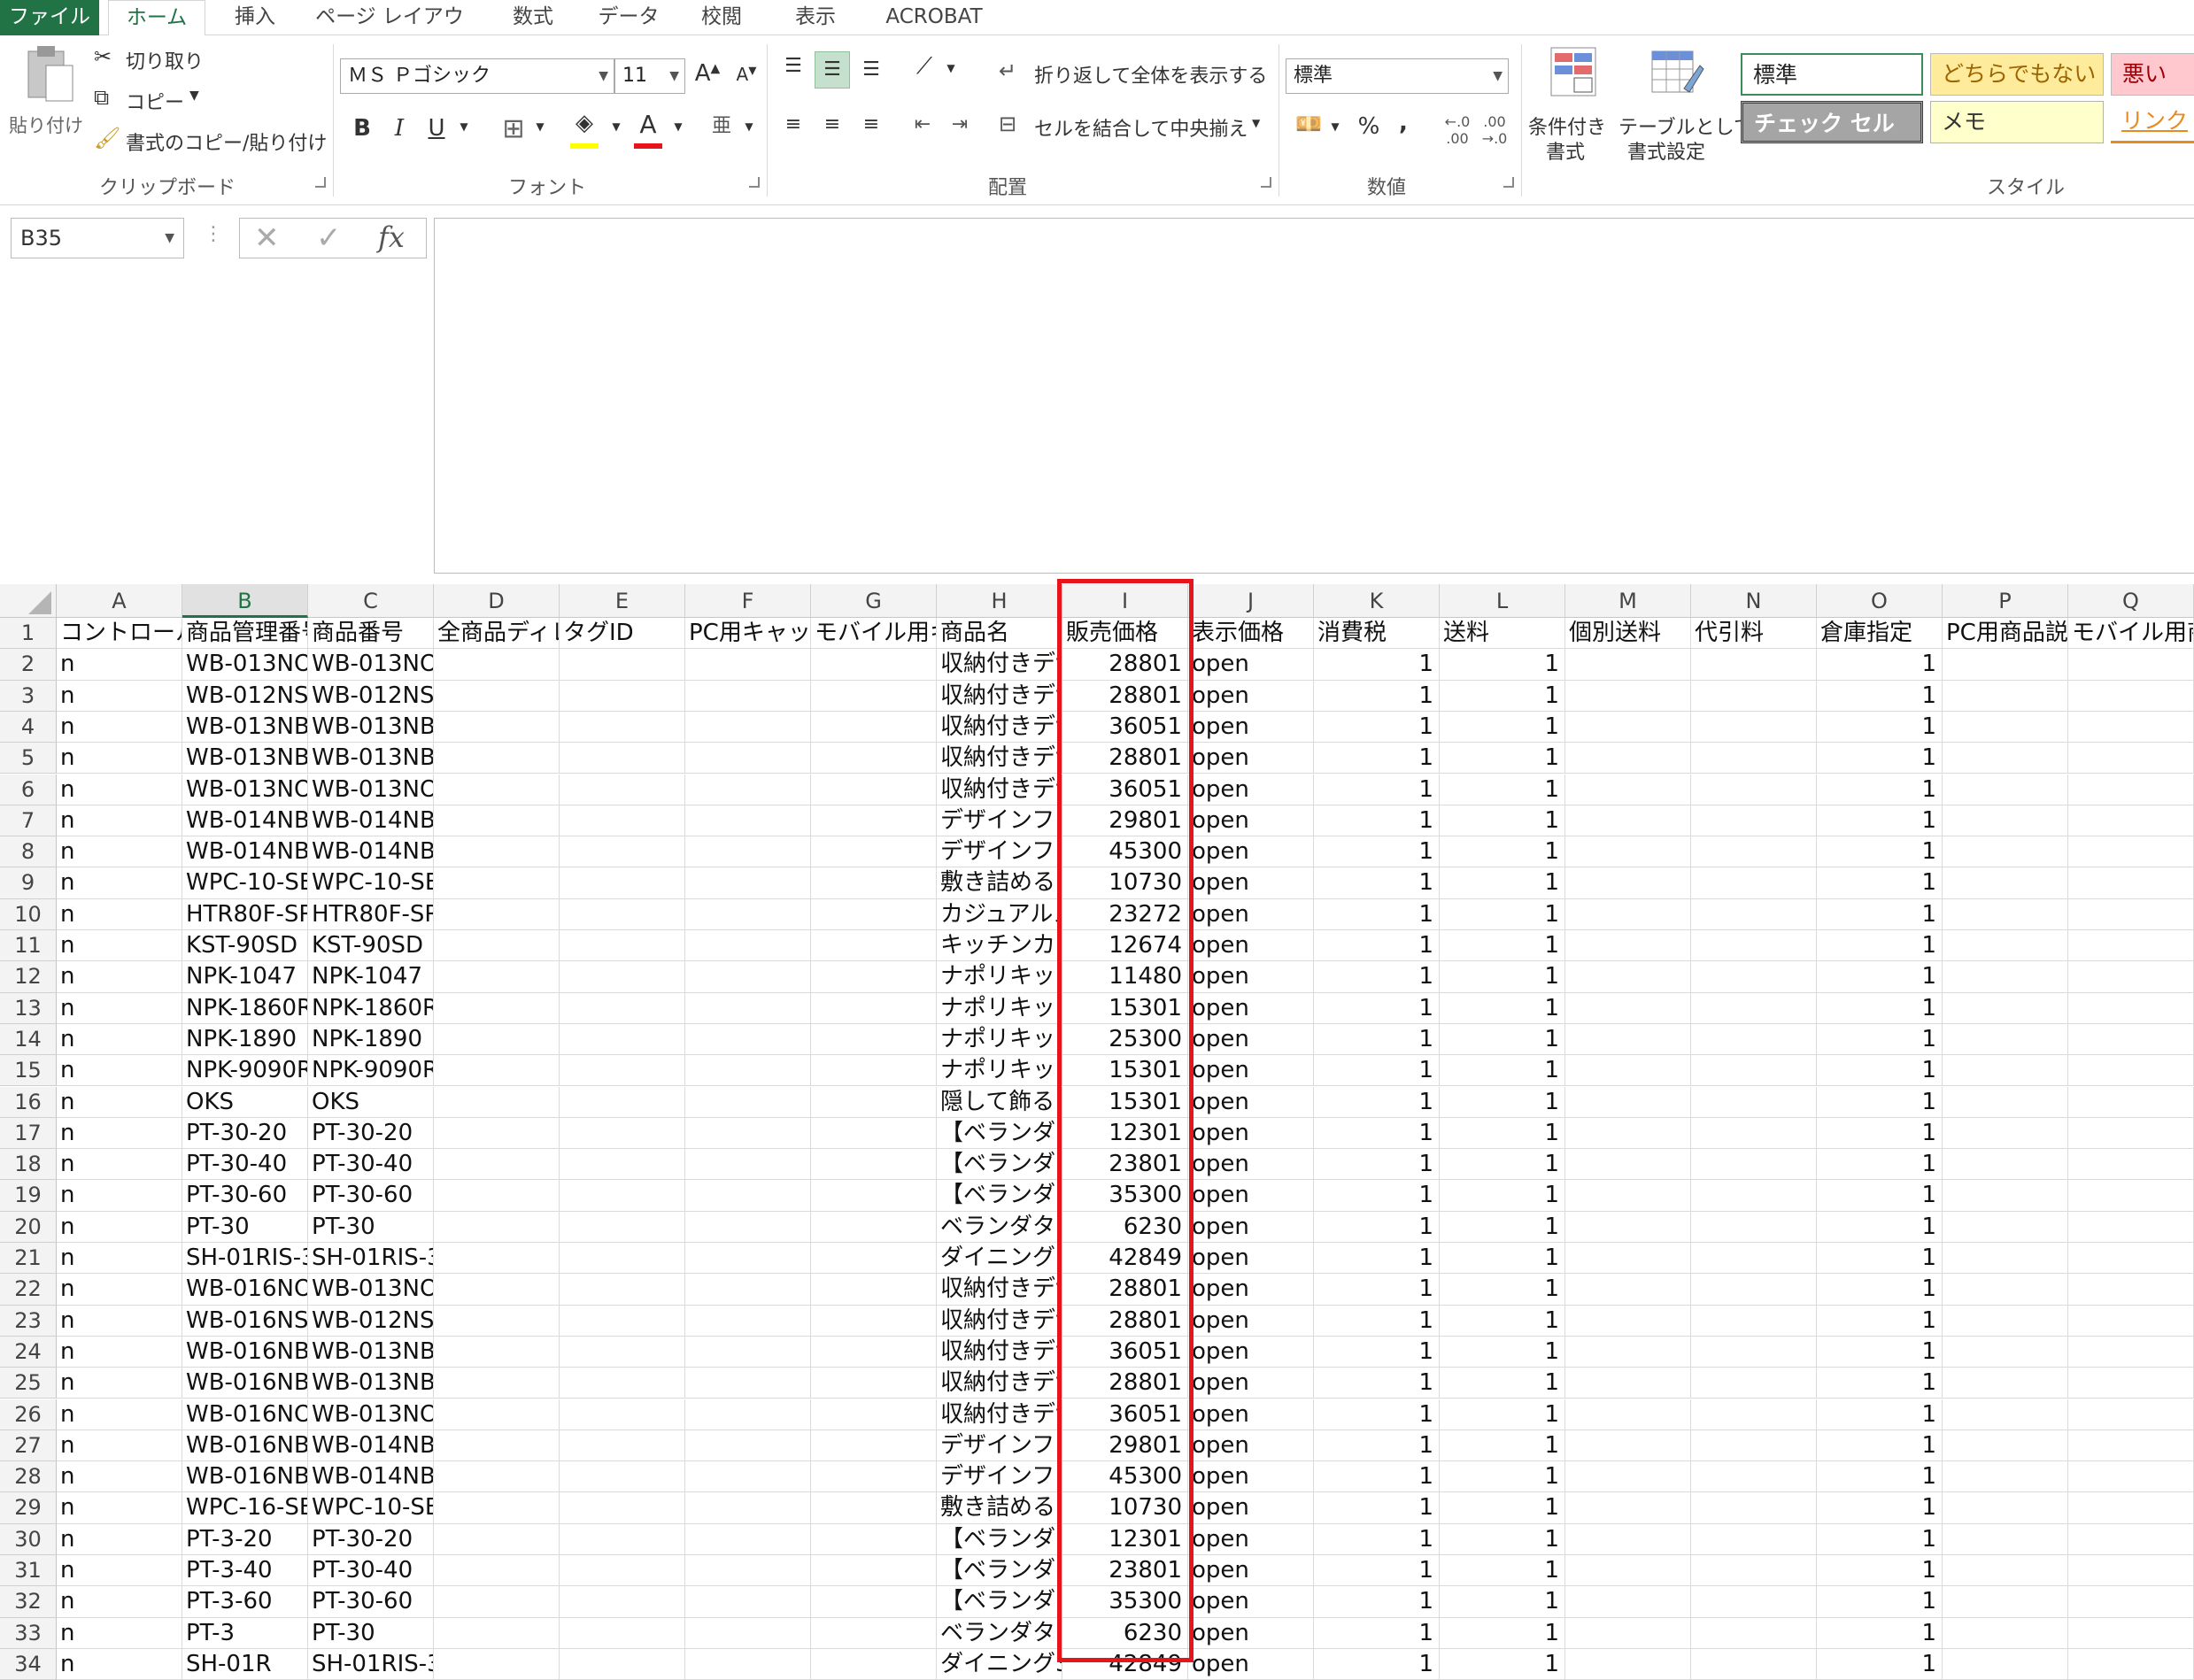 The width and height of the screenshot is (2194, 1680). What do you see at coordinates (391, 237) in the screenshot?
I see `insert-function-button: fx` at bounding box center [391, 237].